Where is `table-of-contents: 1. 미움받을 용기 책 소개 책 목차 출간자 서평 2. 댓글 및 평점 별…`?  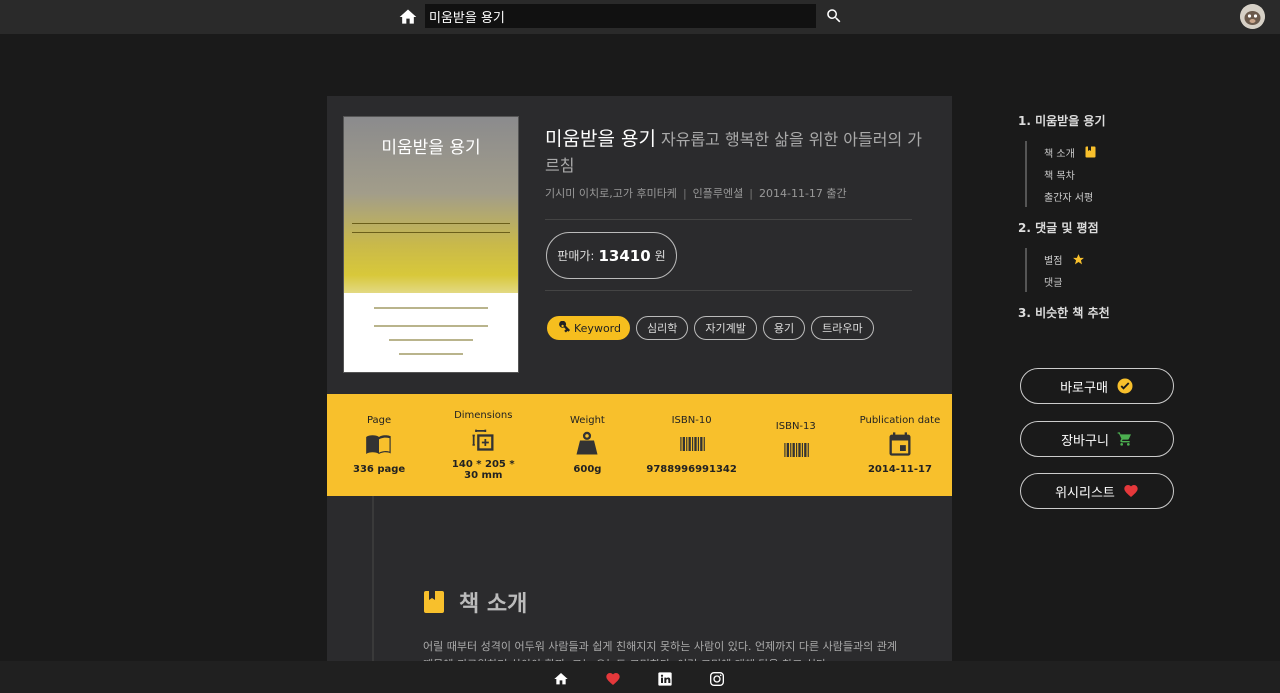 table-of-contents: 1. 미움받을 용기 책 소개 책 목차 출간자 서평 2. 댓글 및 평점 별… is located at coordinates (1118, 216).